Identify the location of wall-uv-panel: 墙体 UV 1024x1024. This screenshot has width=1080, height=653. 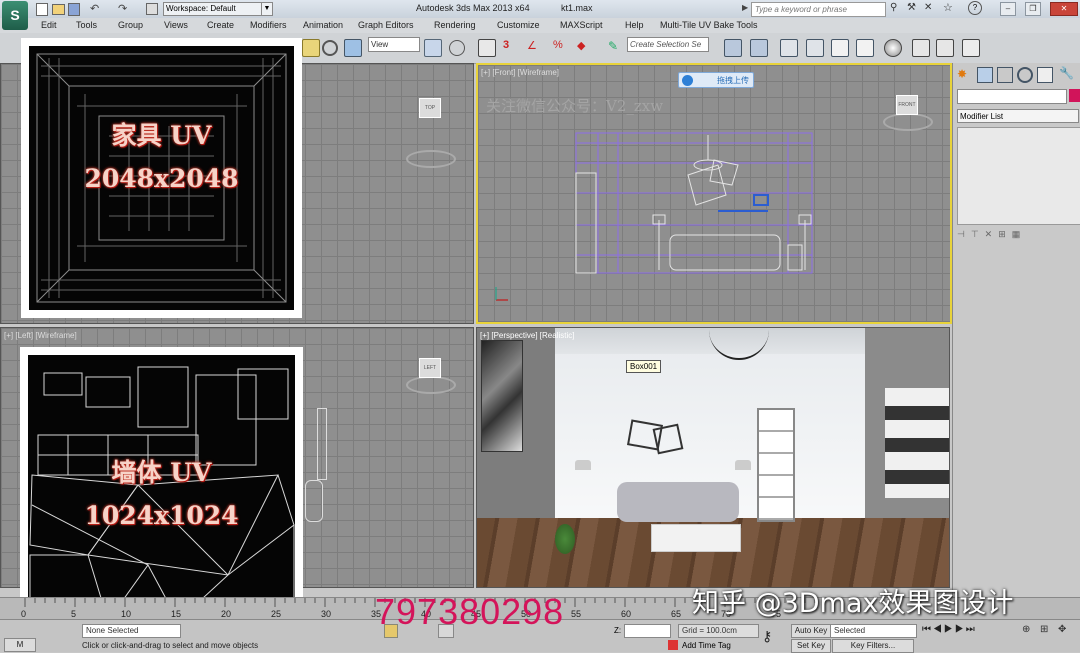
(161, 488).